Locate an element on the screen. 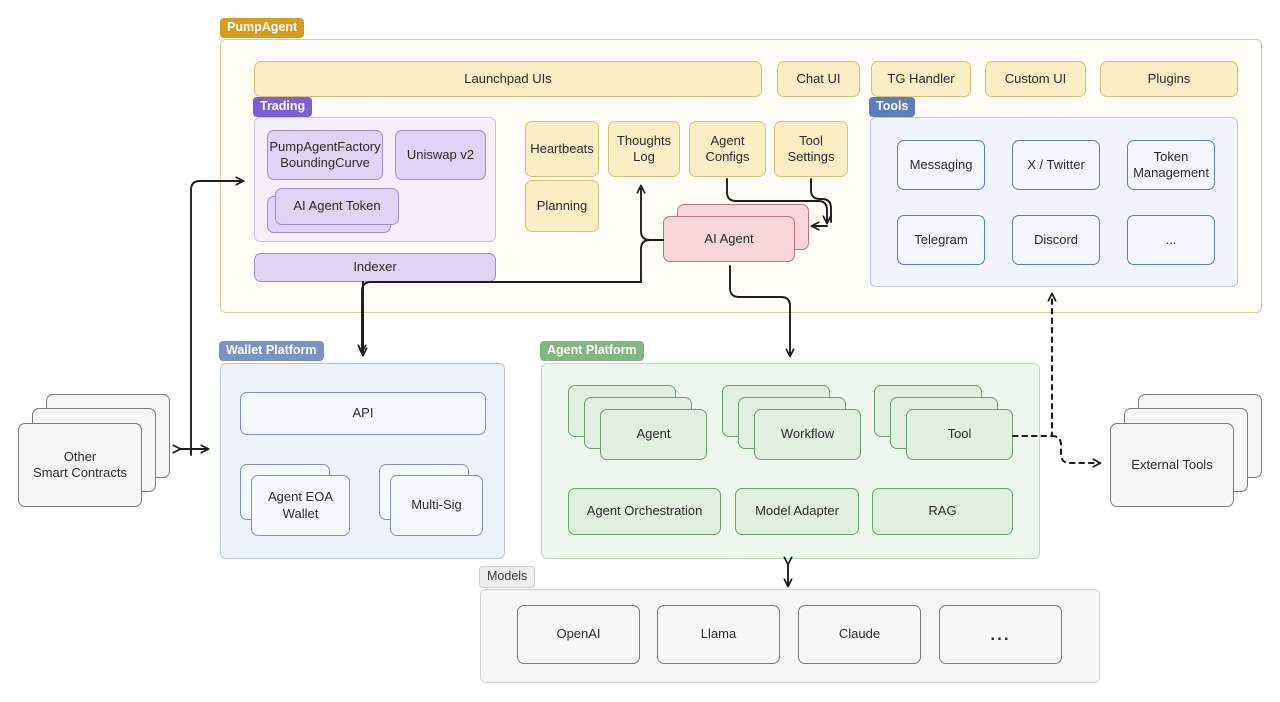  node-pumpagentfactory-boundingcurve: PumpAgentFactory BoundingCurve is located at coordinates (325, 155).